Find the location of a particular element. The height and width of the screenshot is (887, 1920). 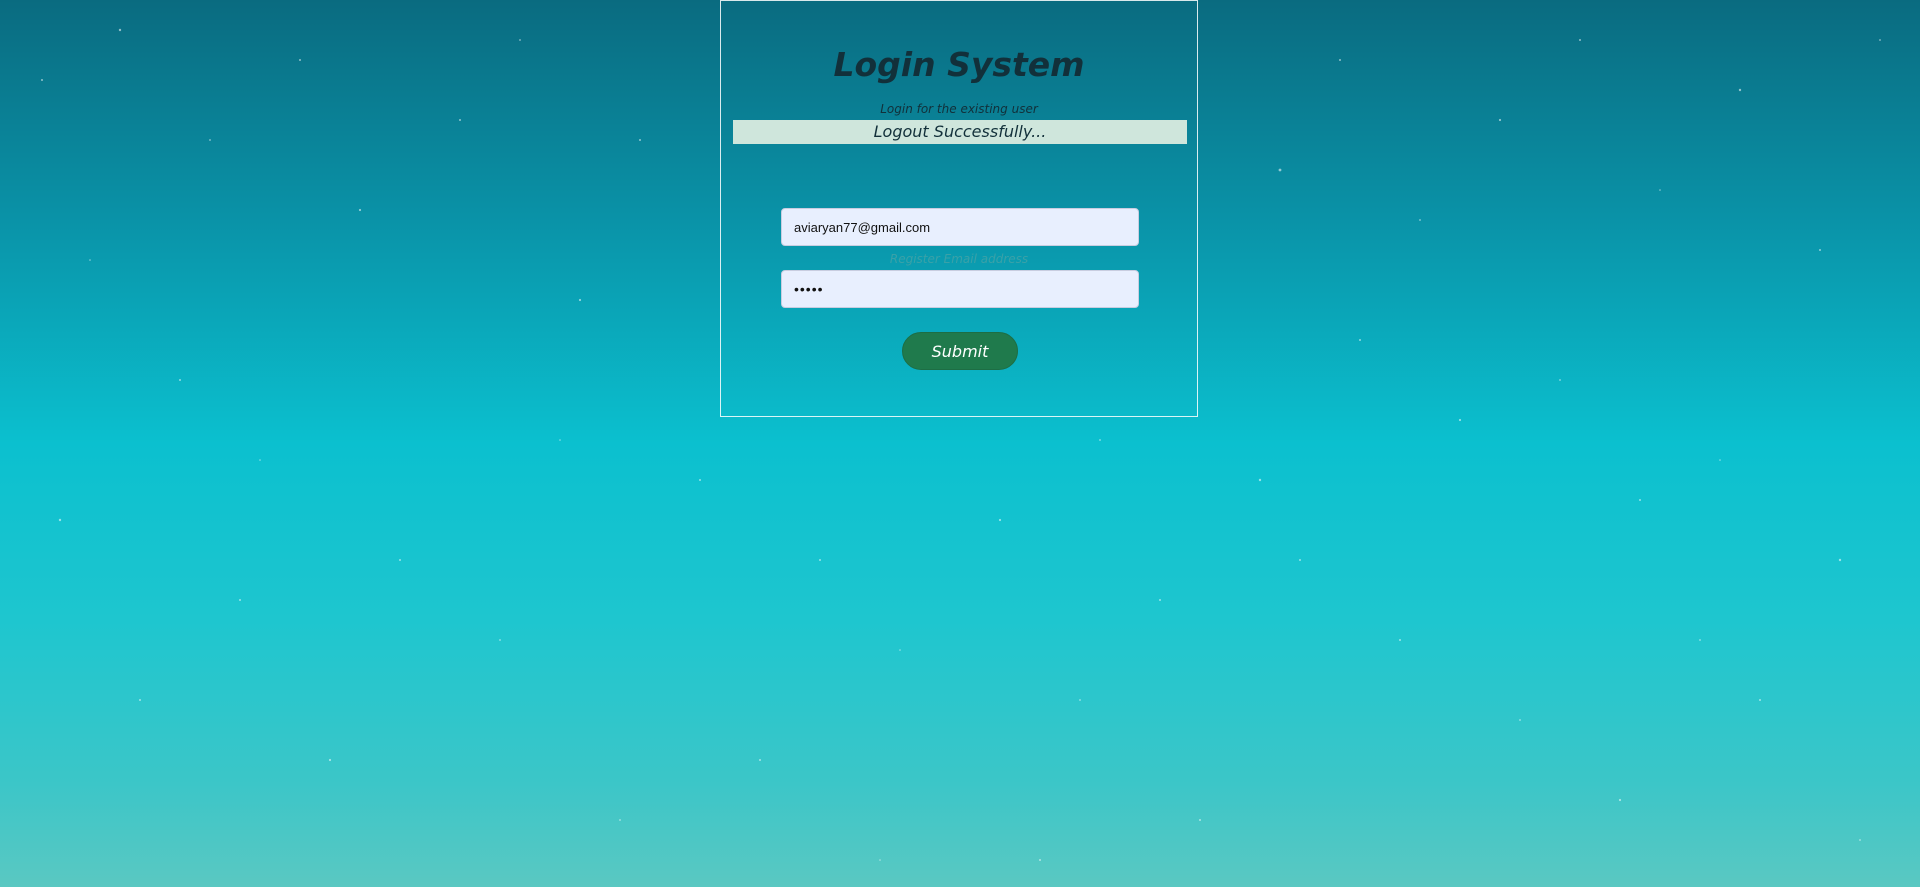

page-title: Login System is located at coordinates (959, 64).